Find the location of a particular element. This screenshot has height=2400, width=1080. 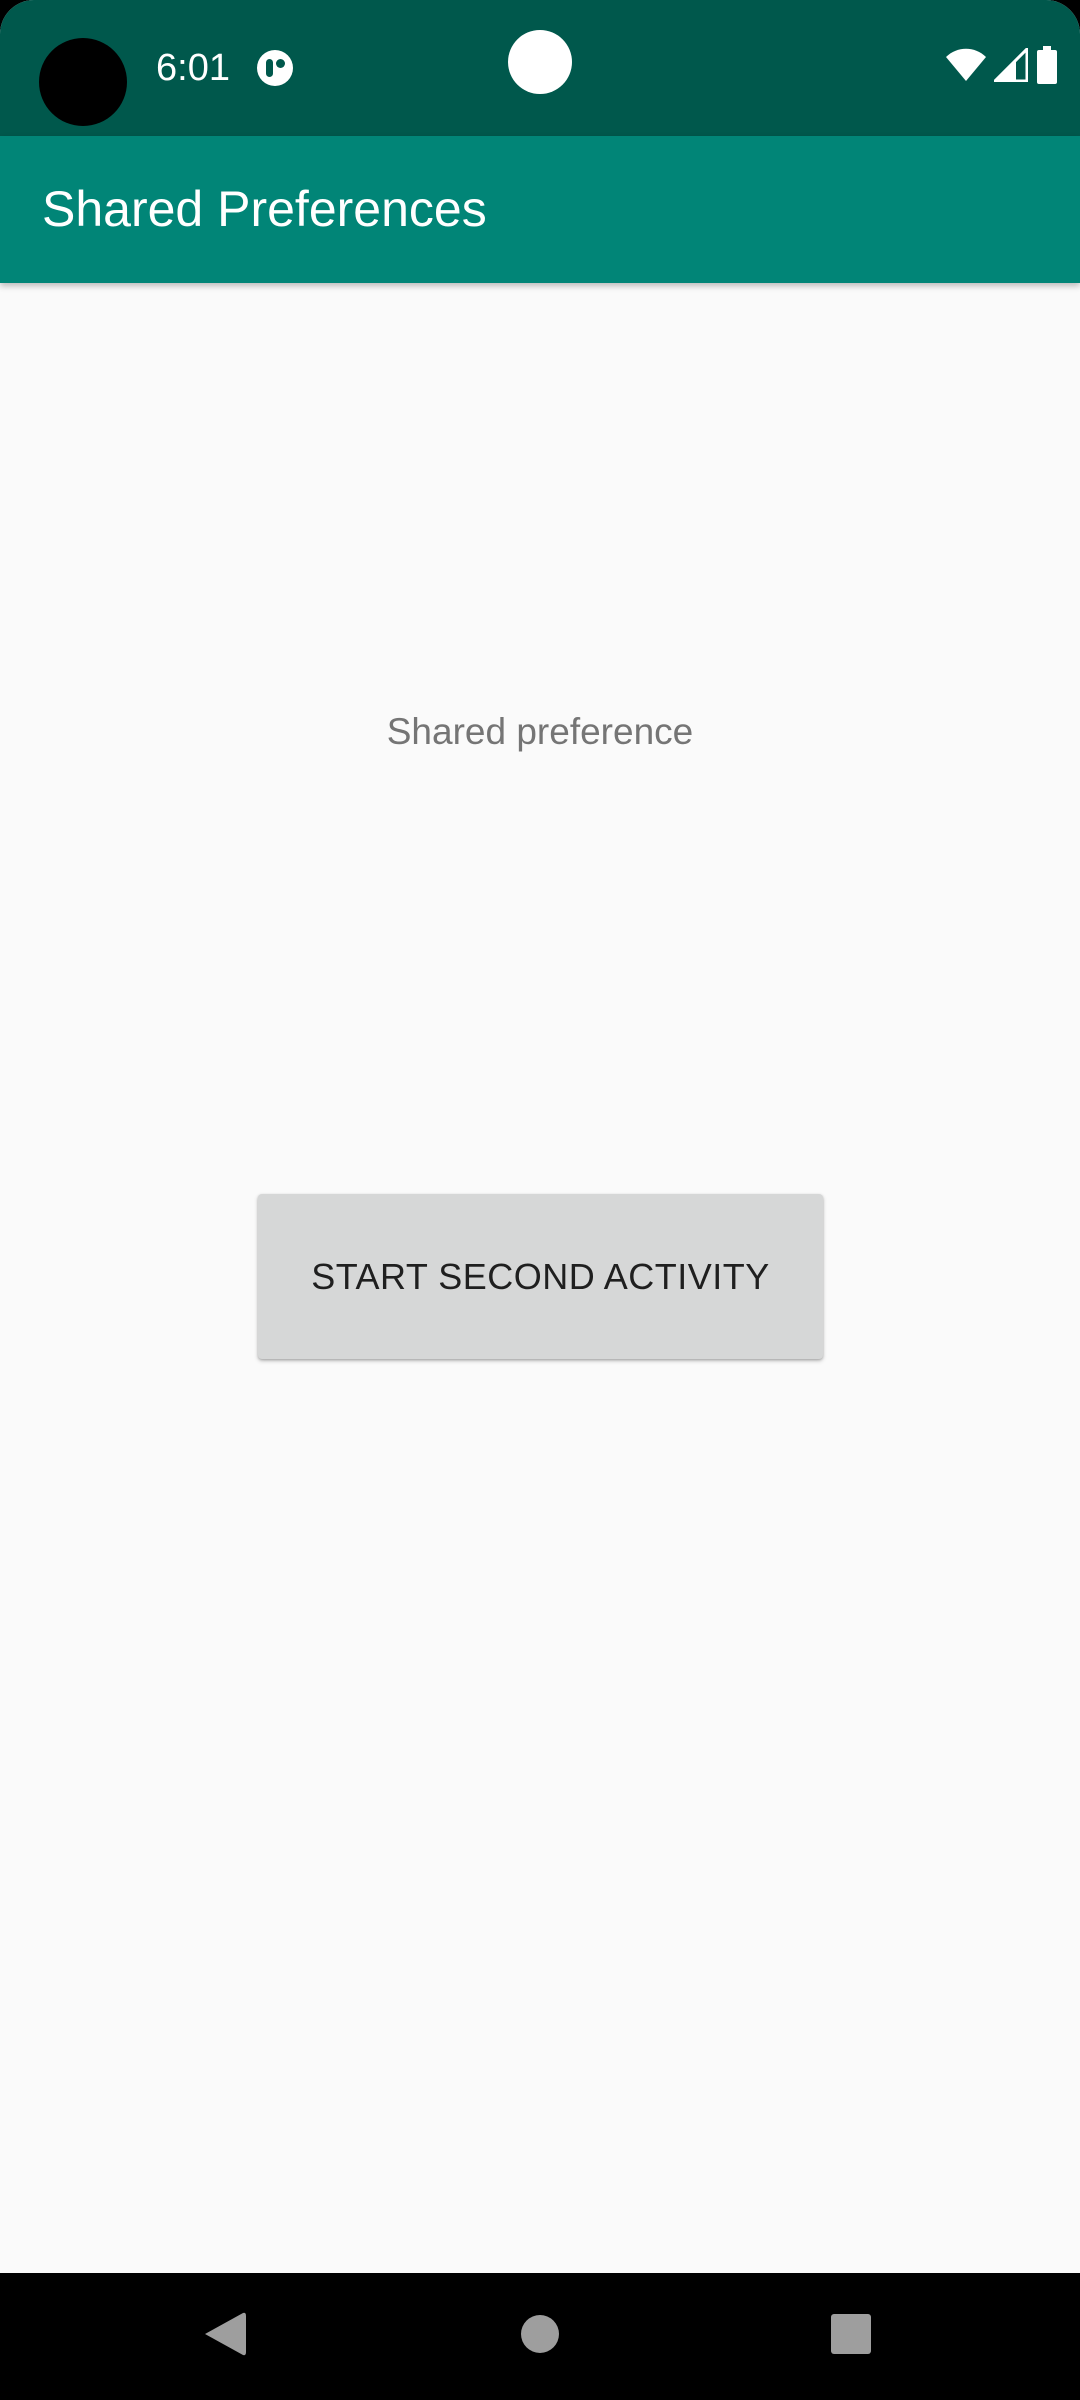

front-camera-cutout is located at coordinates (83, 82).